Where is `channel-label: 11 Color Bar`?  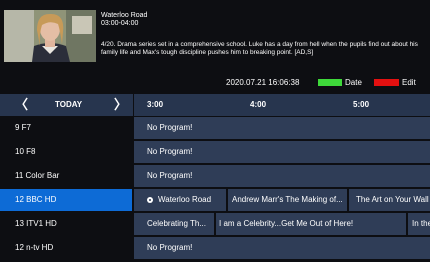 channel-label: 11 Color Bar is located at coordinates (37, 175).